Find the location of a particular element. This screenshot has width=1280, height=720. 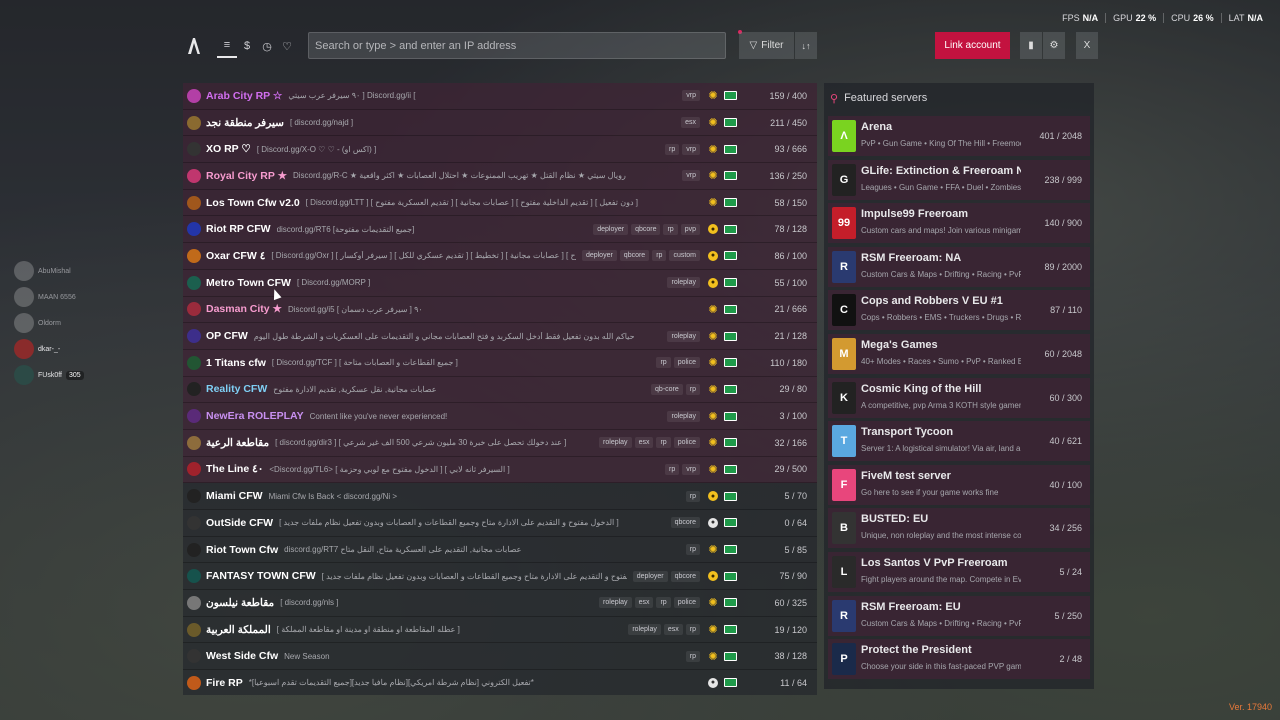

featured-server-title: Transport Tycoon is located at coordinates (907, 432).